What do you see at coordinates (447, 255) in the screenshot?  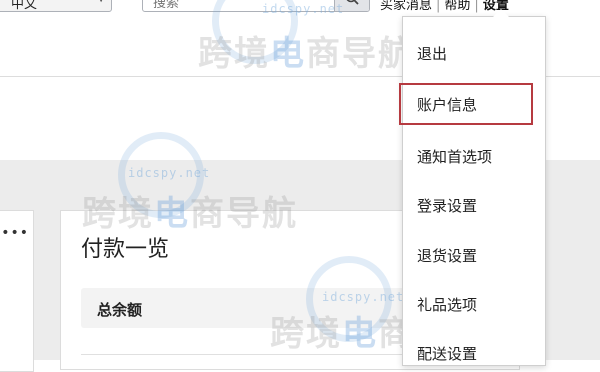 I see `menu-item-return-settings: 退货设置` at bounding box center [447, 255].